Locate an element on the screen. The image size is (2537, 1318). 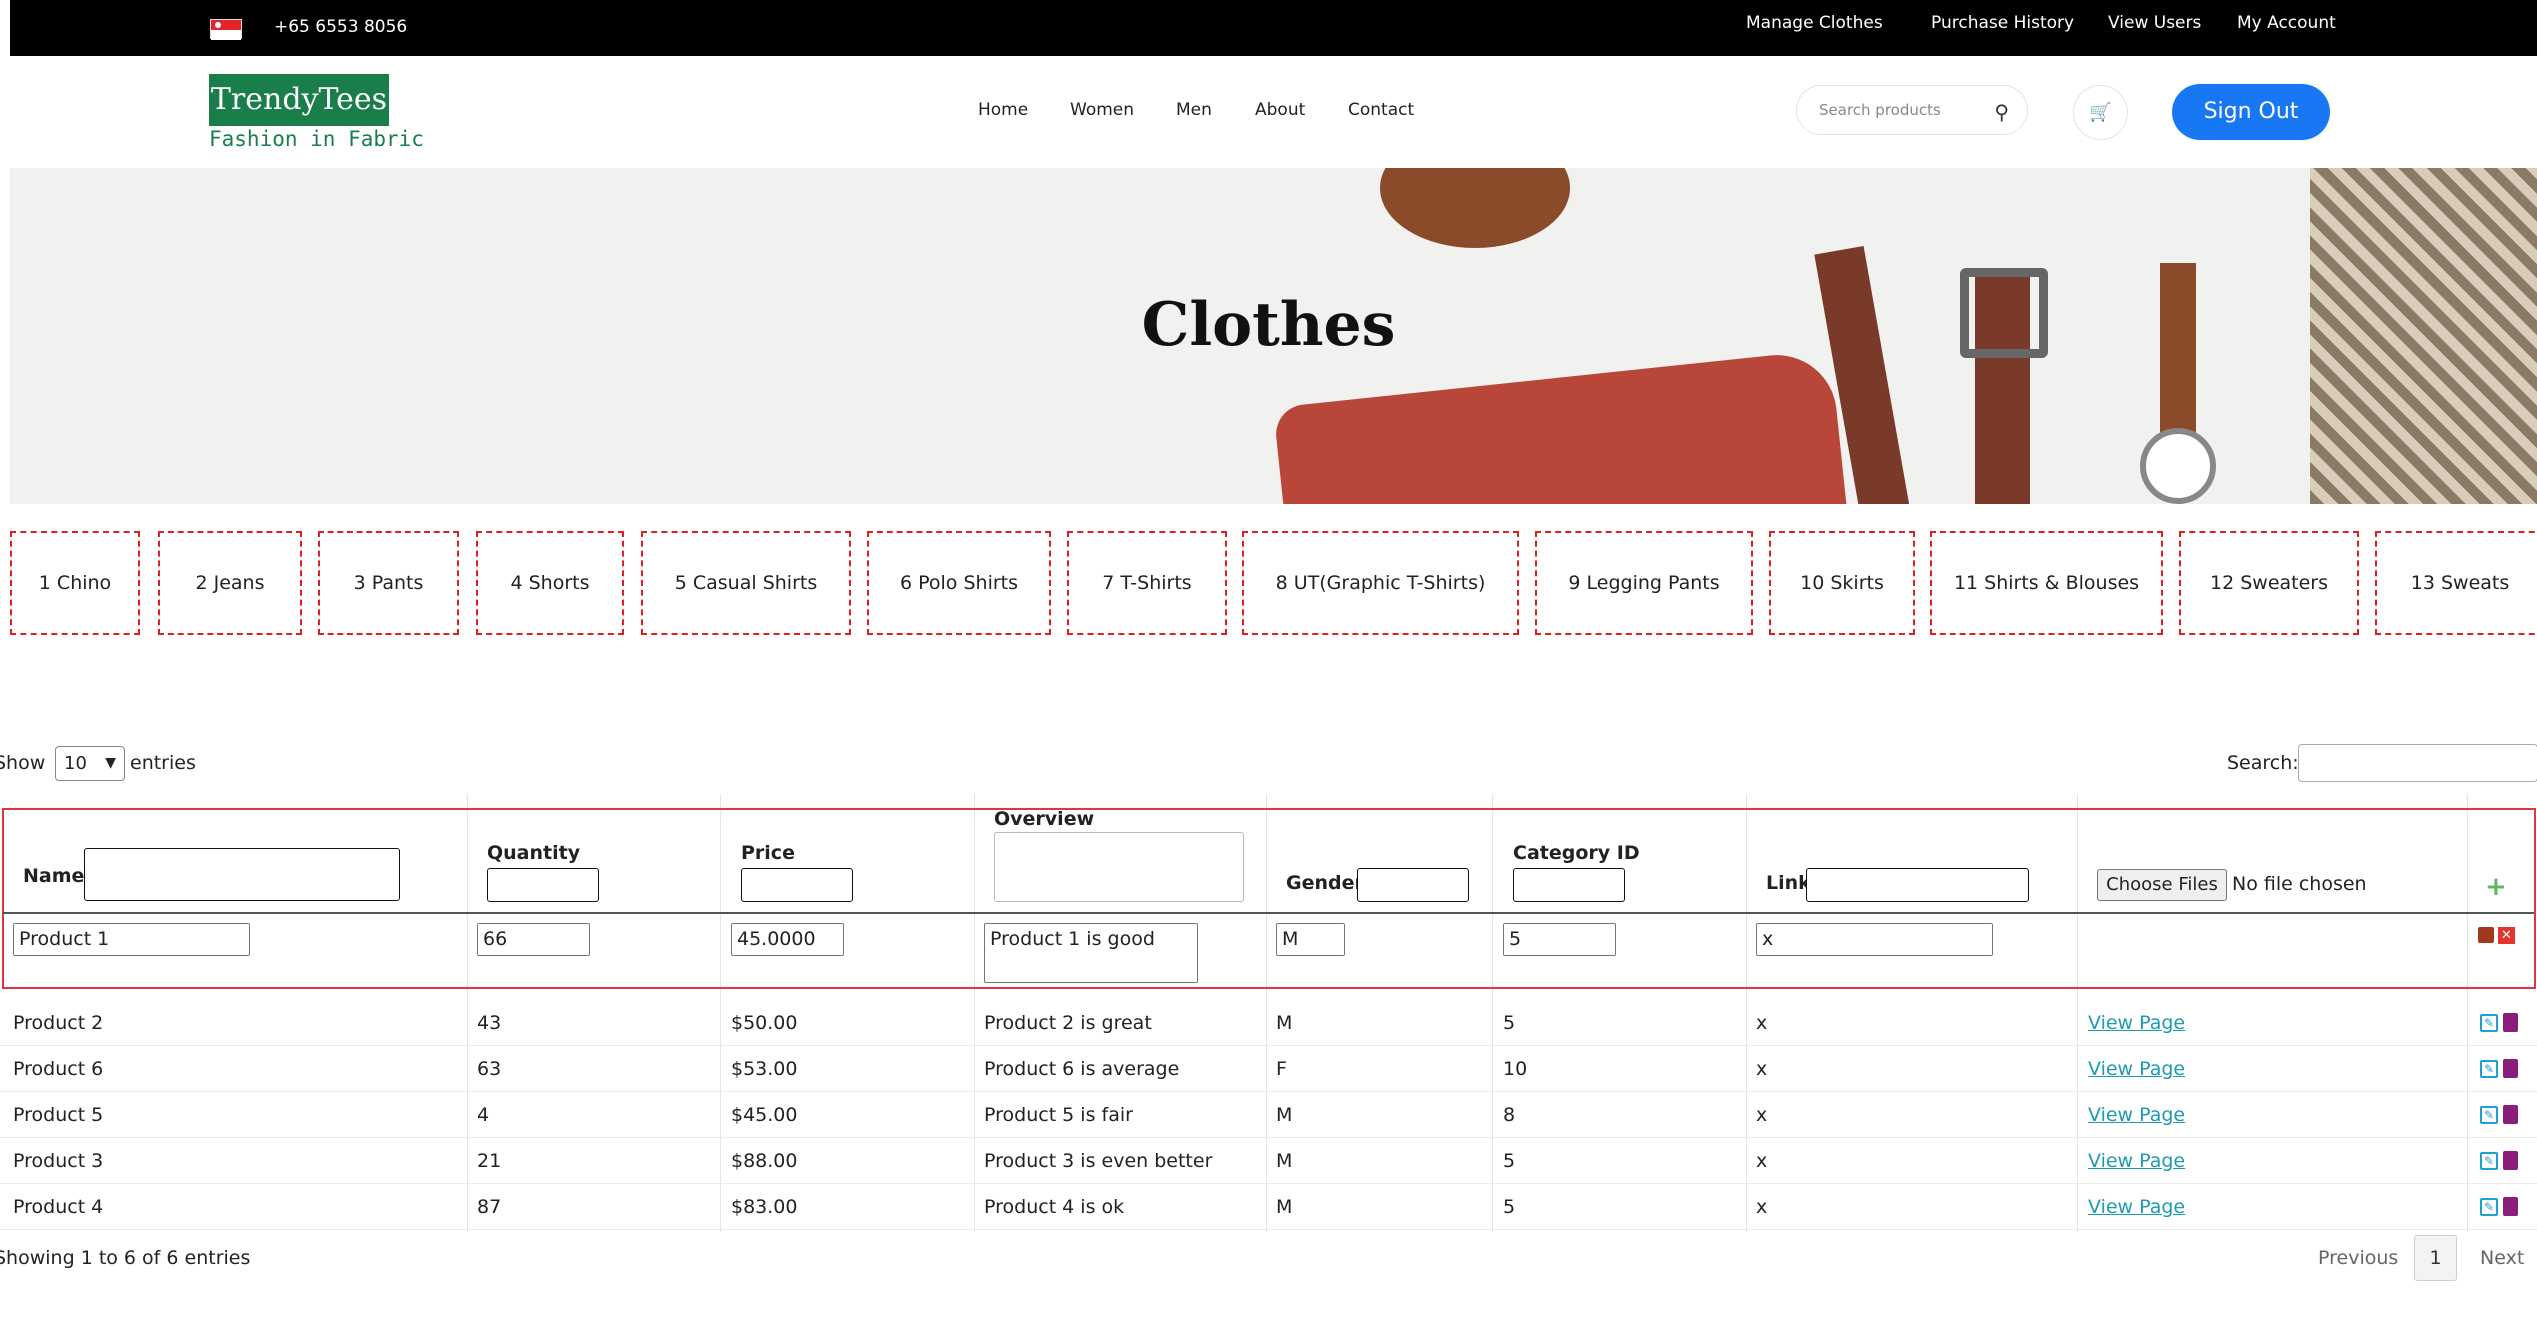
edit-price-input: 45.0000 is located at coordinates (787, 939).